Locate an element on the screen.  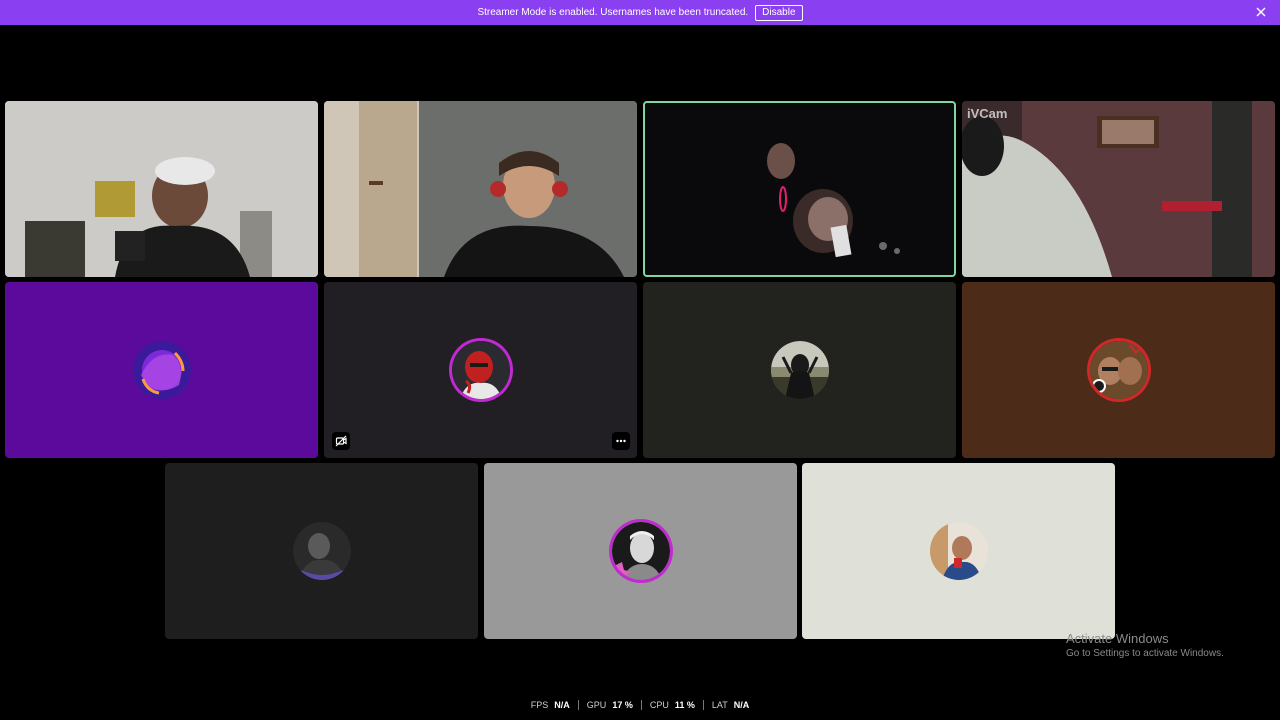
watermark-subtitle: Go to Settings to activate Windows. is located at coordinates (1145, 653).